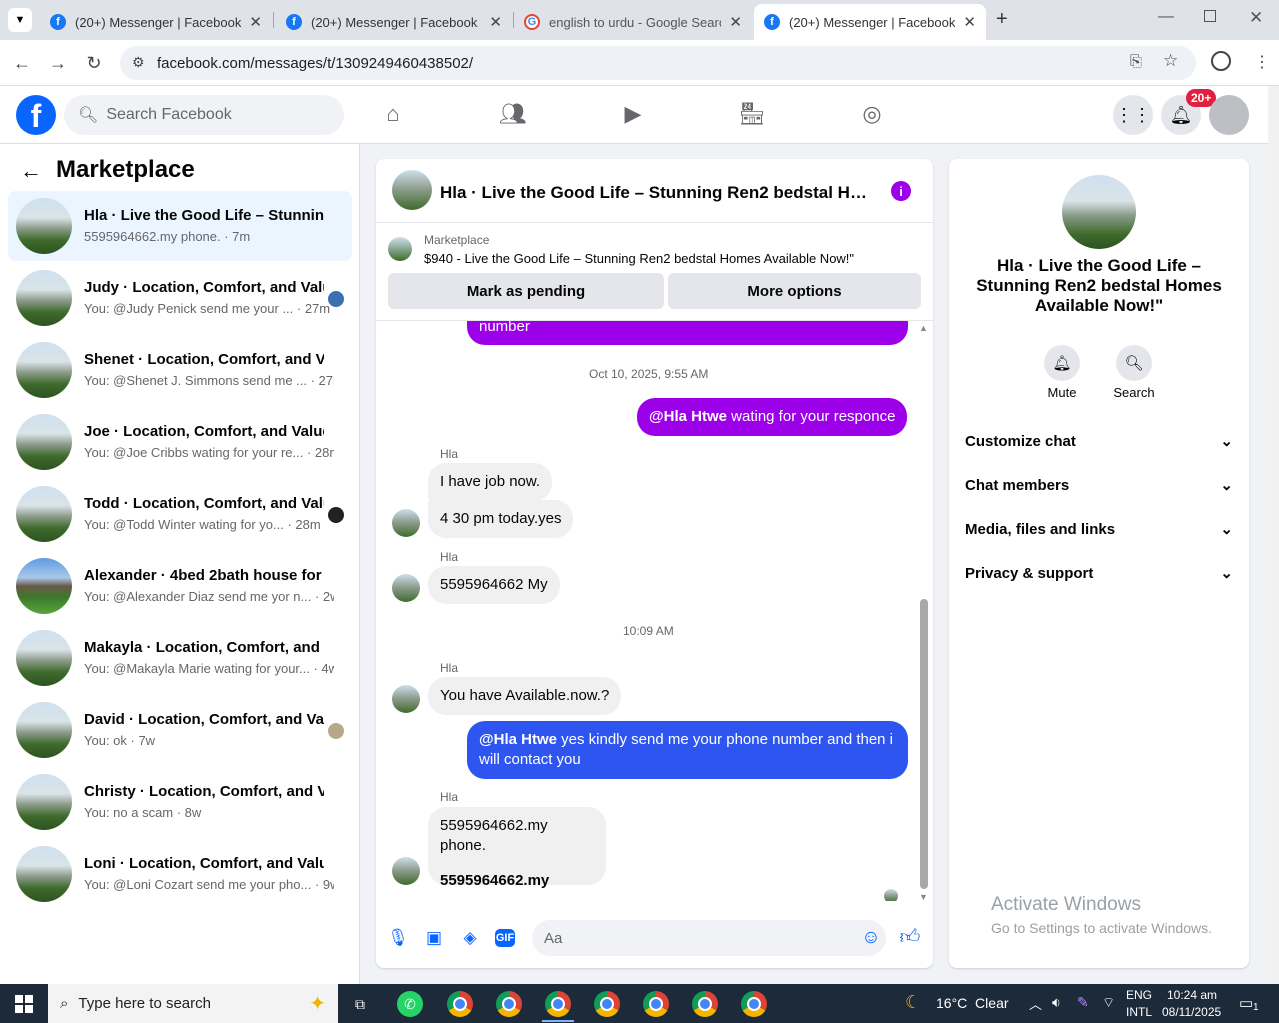 This screenshot has height=1023, width=1279. I want to click on show-hidden-icons-icon: ︿, so click(1035, 1003).